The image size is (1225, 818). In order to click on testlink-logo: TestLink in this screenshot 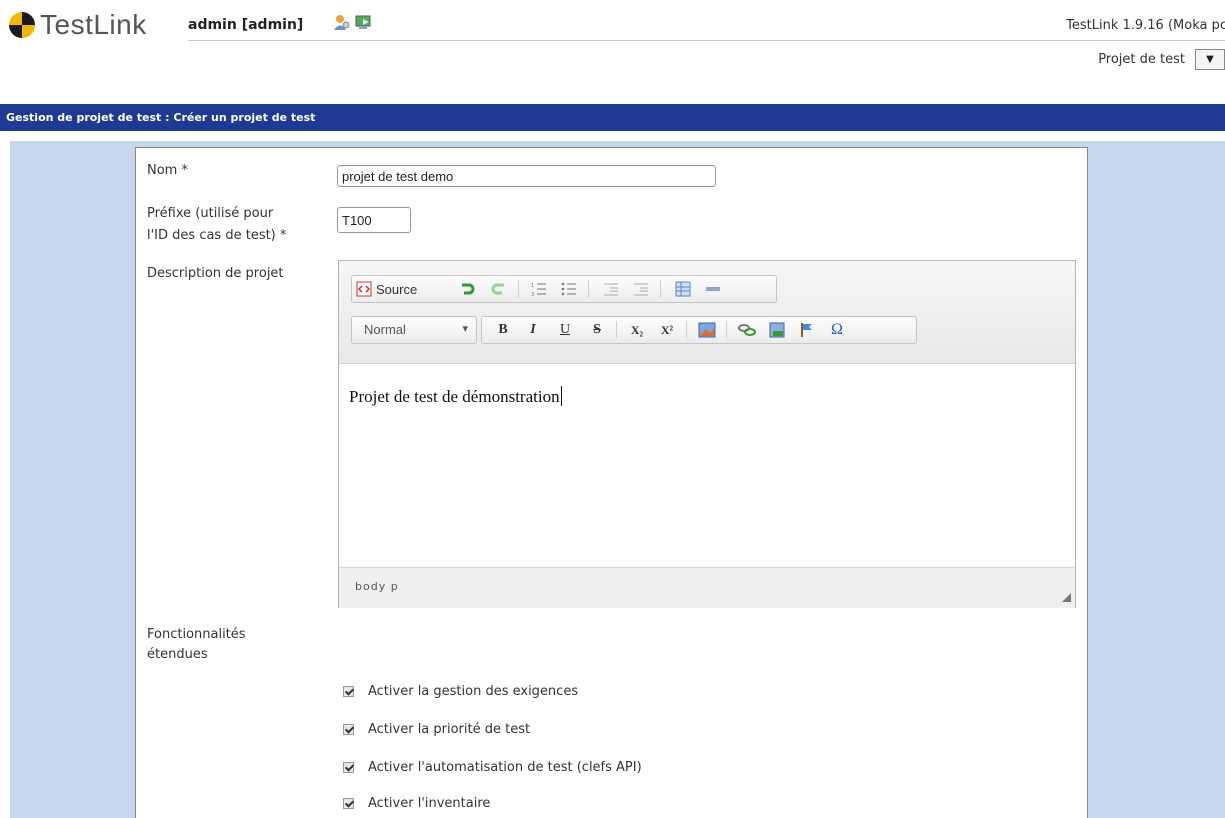, I will do `click(77, 25)`.